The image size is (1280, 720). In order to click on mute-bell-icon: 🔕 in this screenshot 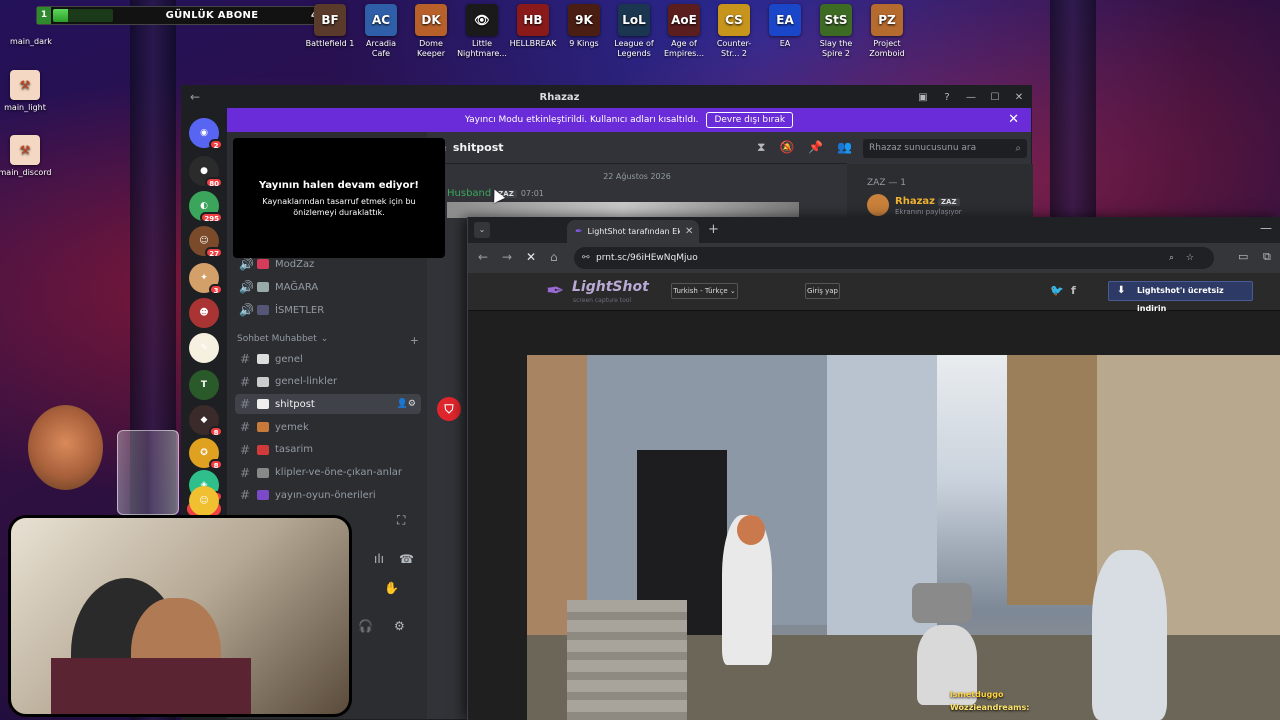, I will do `click(786, 147)`.